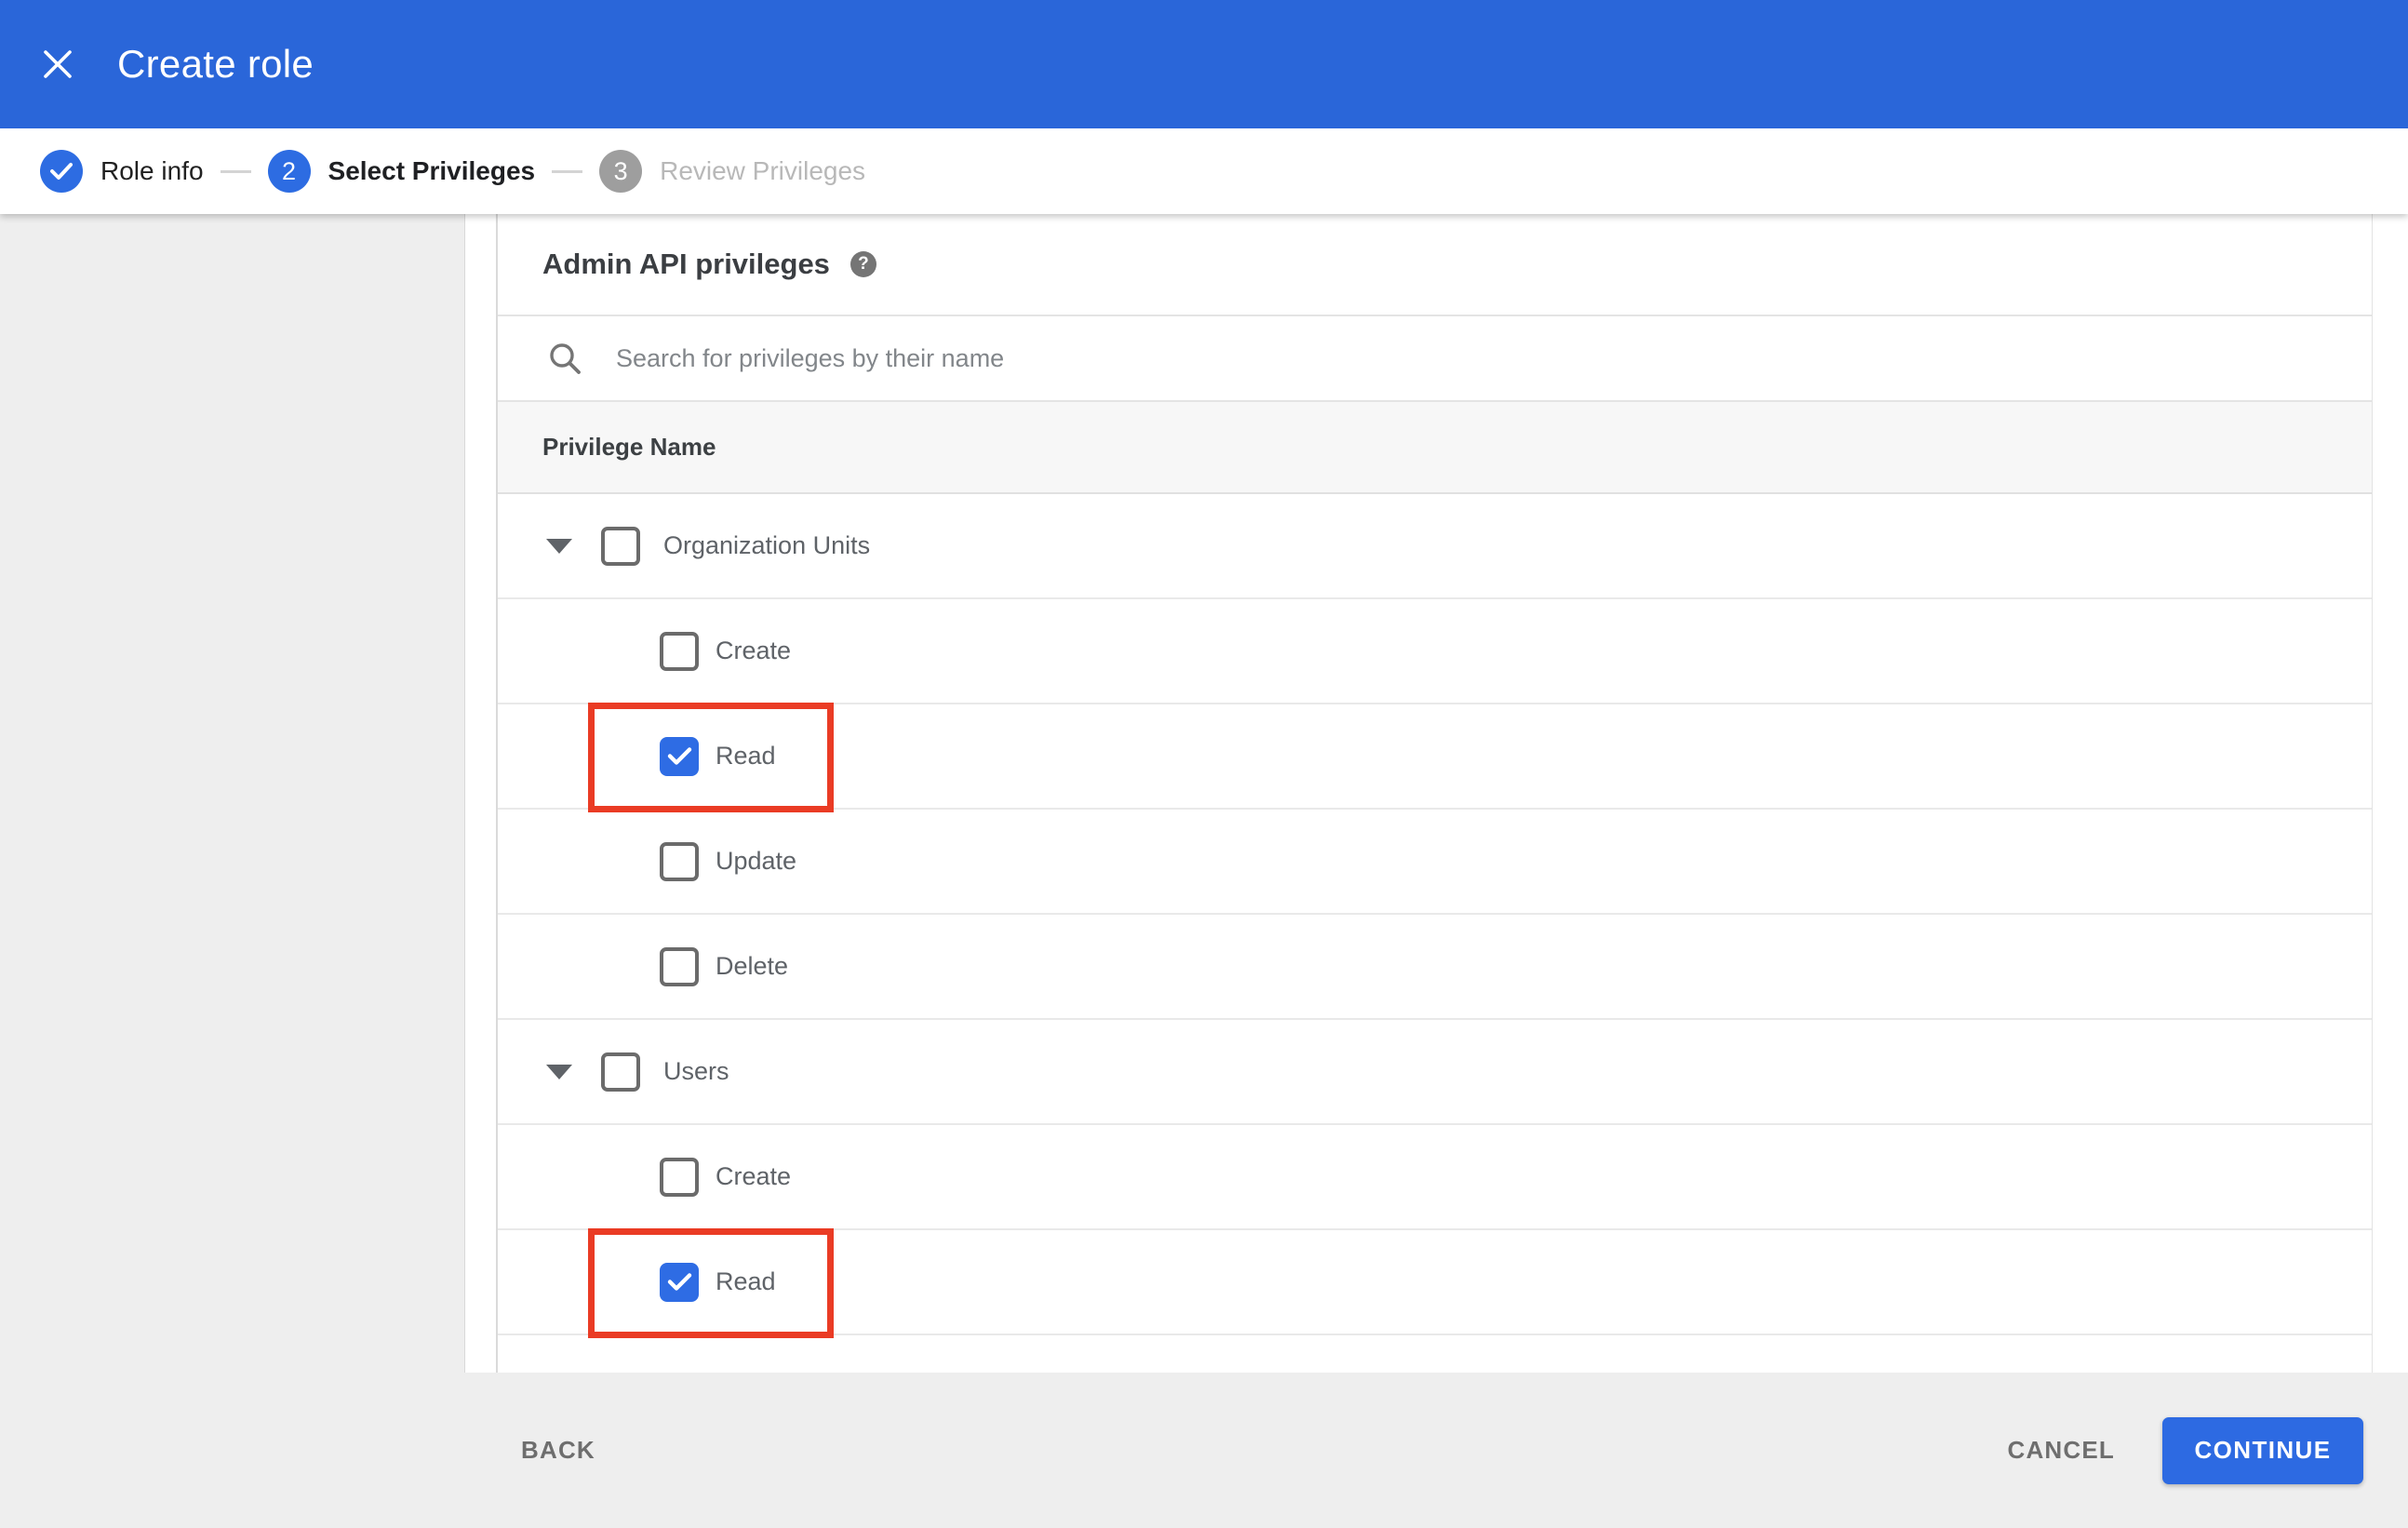 This screenshot has height=1528, width=2408. What do you see at coordinates (1435, 265) in the screenshot?
I see `card-heading: Admin API privileges ?` at bounding box center [1435, 265].